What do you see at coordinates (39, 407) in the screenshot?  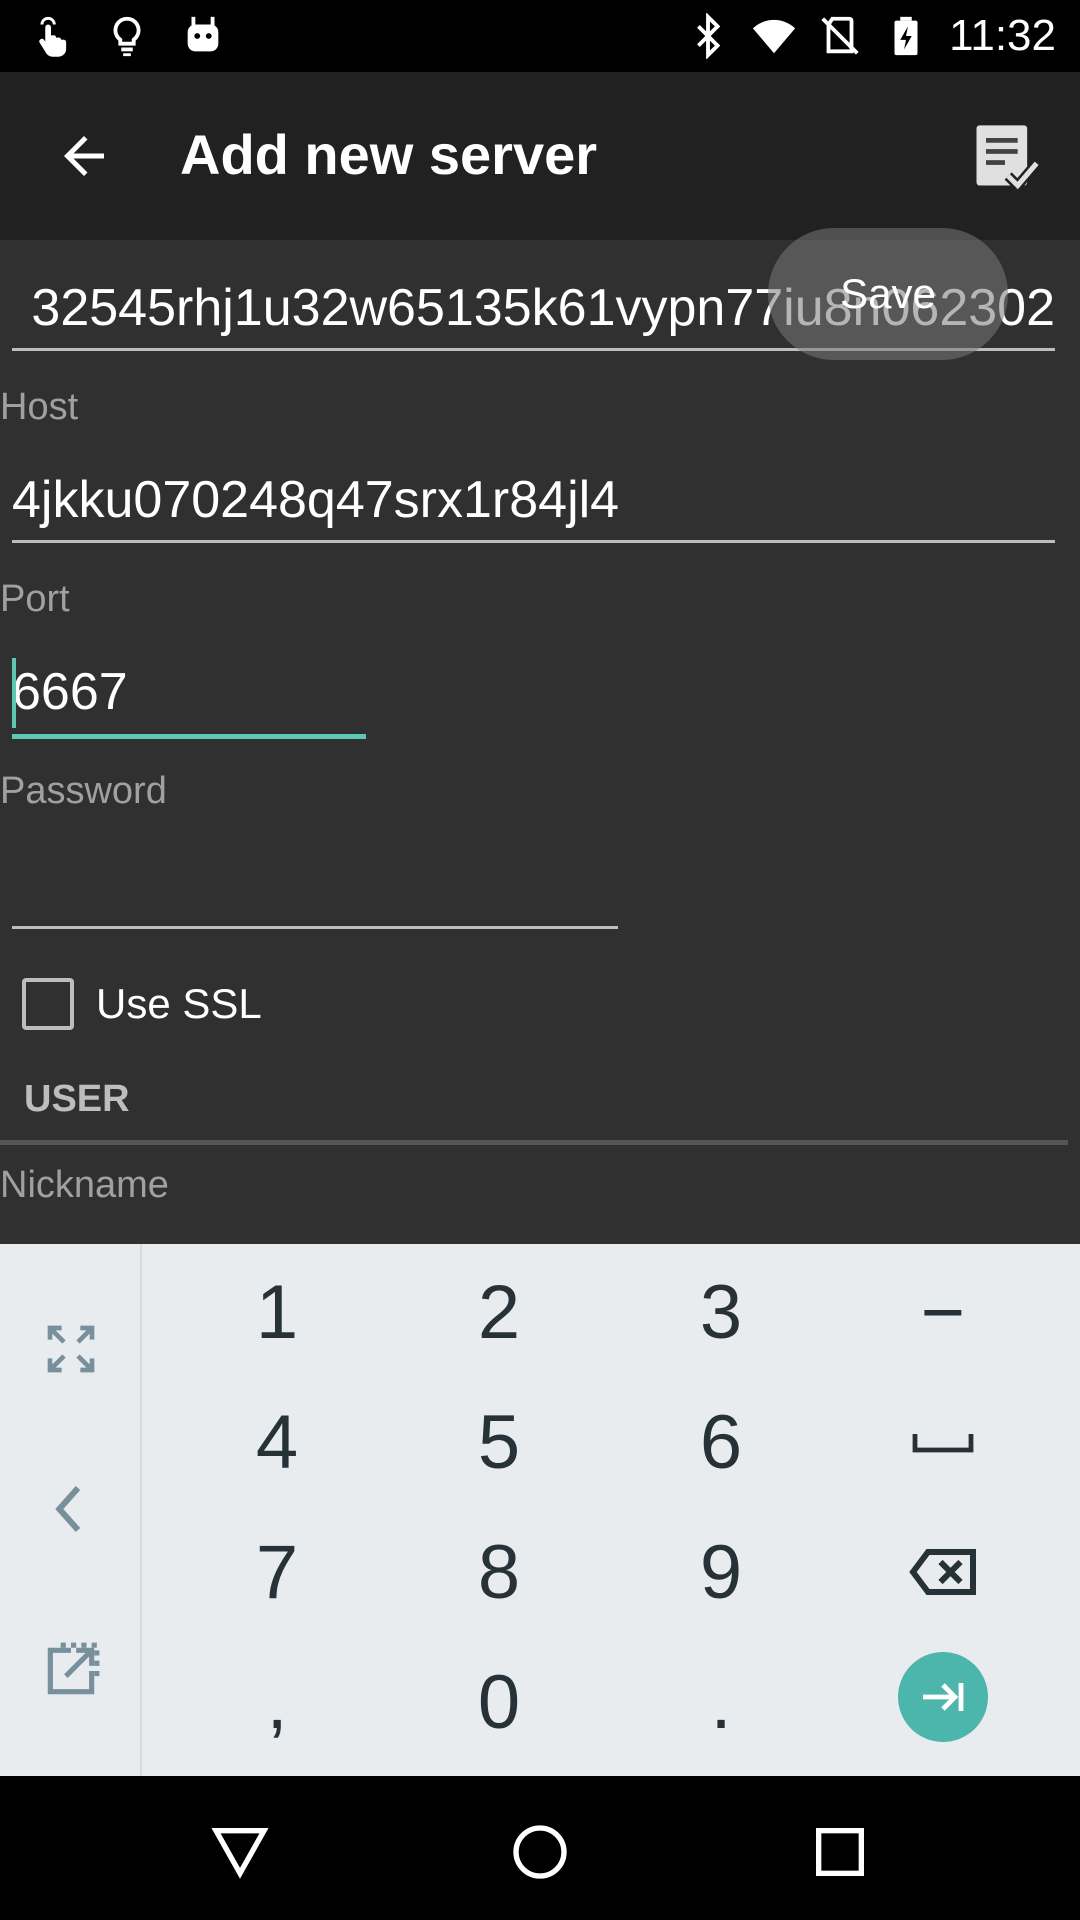 I see `host-label: Host` at bounding box center [39, 407].